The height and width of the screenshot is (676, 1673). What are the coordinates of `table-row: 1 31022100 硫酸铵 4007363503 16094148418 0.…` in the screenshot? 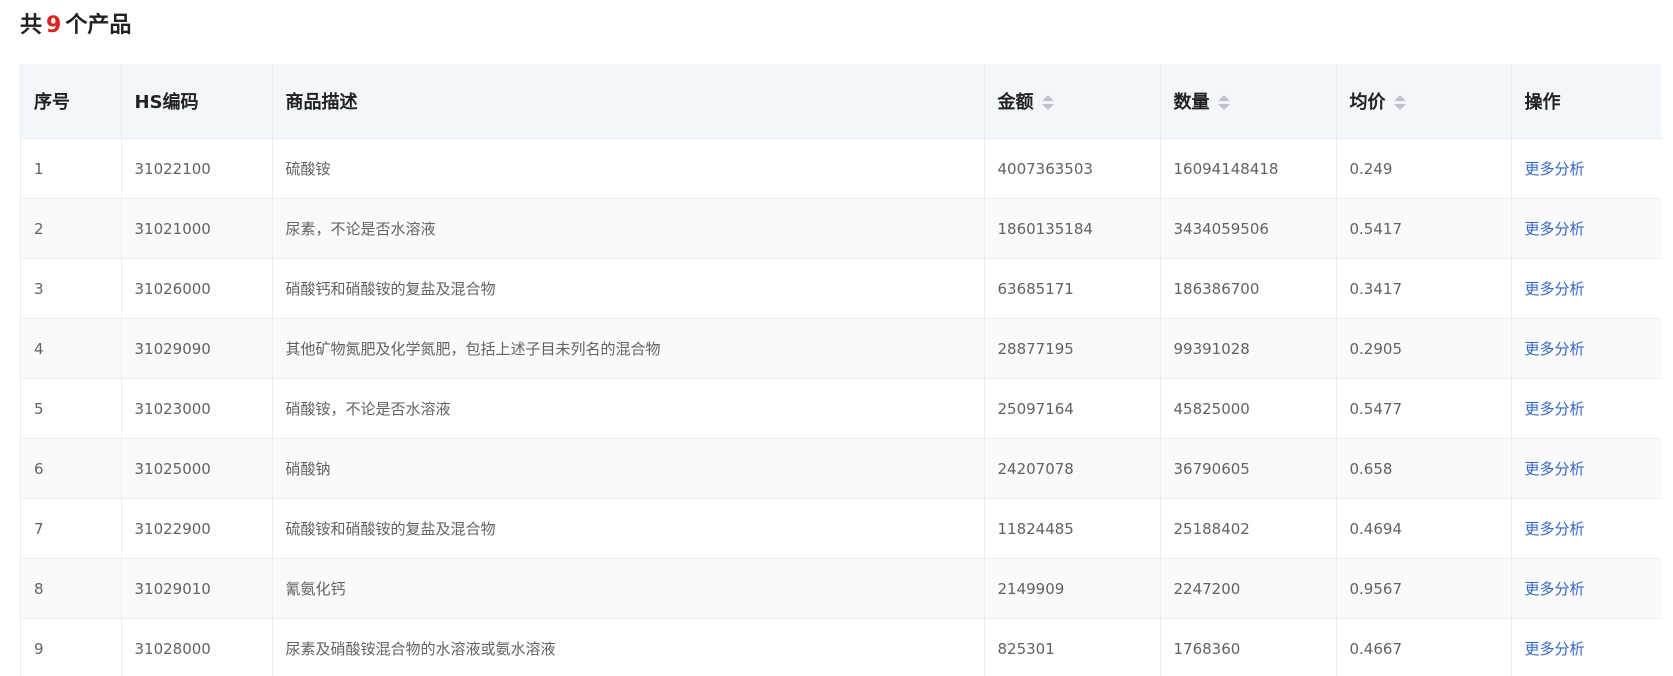 It's located at (841, 168).